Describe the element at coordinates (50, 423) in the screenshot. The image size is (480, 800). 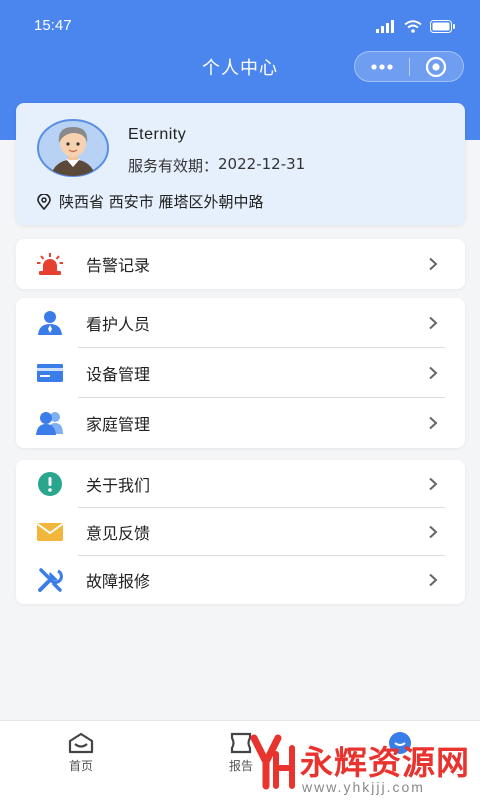
I see `family-icon` at that location.